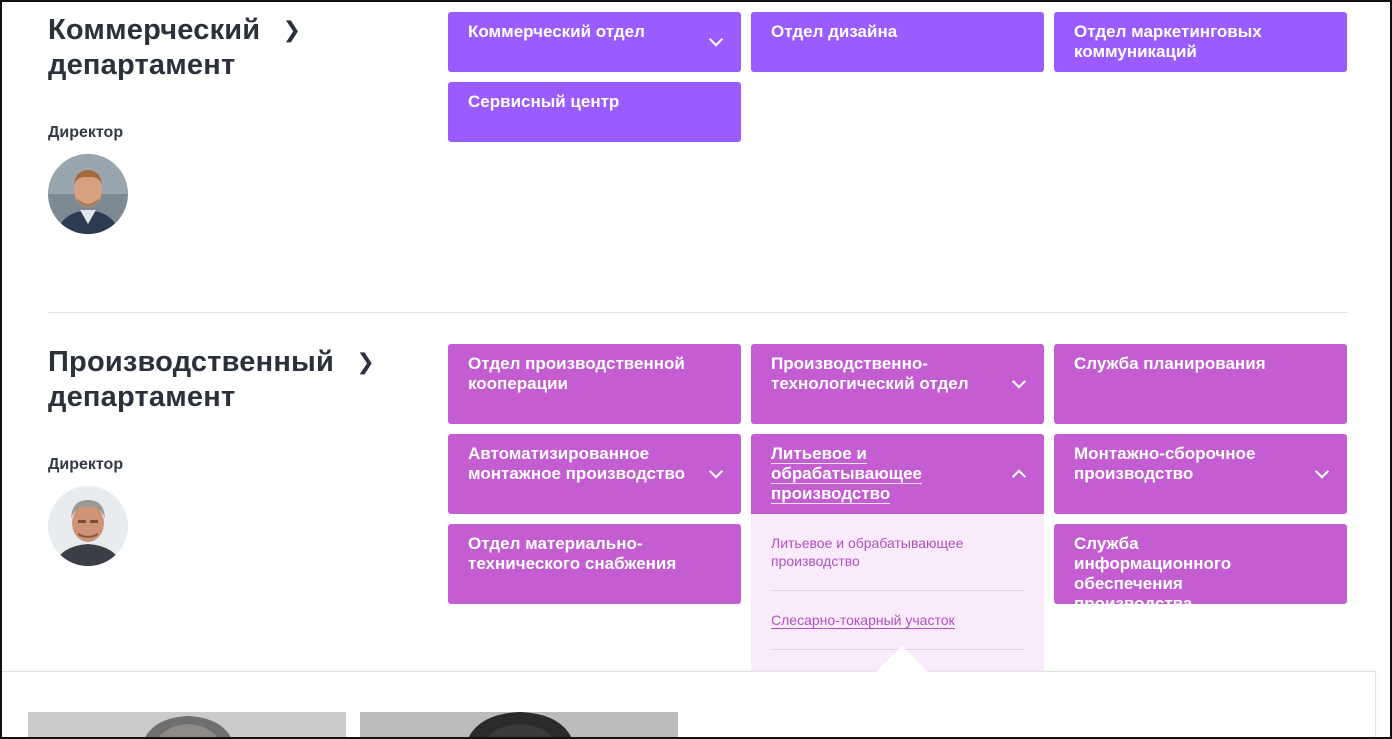  I want to click on unit-label: Сервисный центр, so click(544, 101).